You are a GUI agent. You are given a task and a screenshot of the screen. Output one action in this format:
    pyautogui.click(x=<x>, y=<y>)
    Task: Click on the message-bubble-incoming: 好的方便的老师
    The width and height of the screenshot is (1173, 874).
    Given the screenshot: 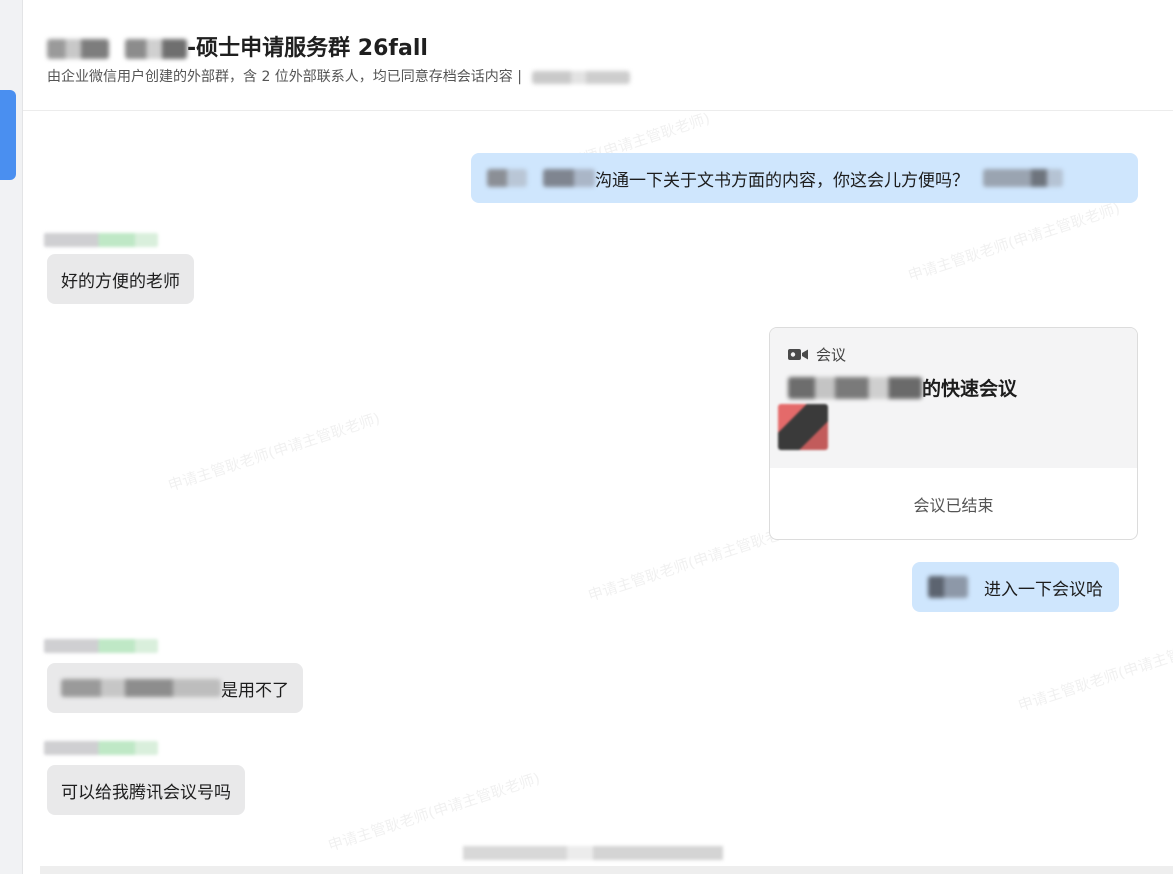 What is the action you would take?
    pyautogui.click(x=120, y=279)
    